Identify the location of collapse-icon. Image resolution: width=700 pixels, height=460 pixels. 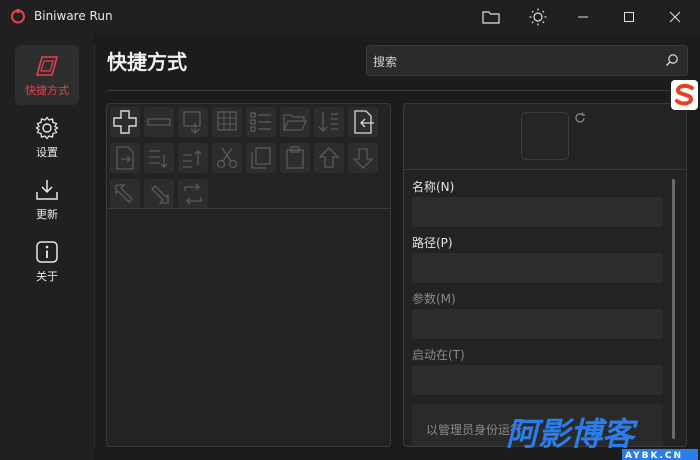
(160, 194).